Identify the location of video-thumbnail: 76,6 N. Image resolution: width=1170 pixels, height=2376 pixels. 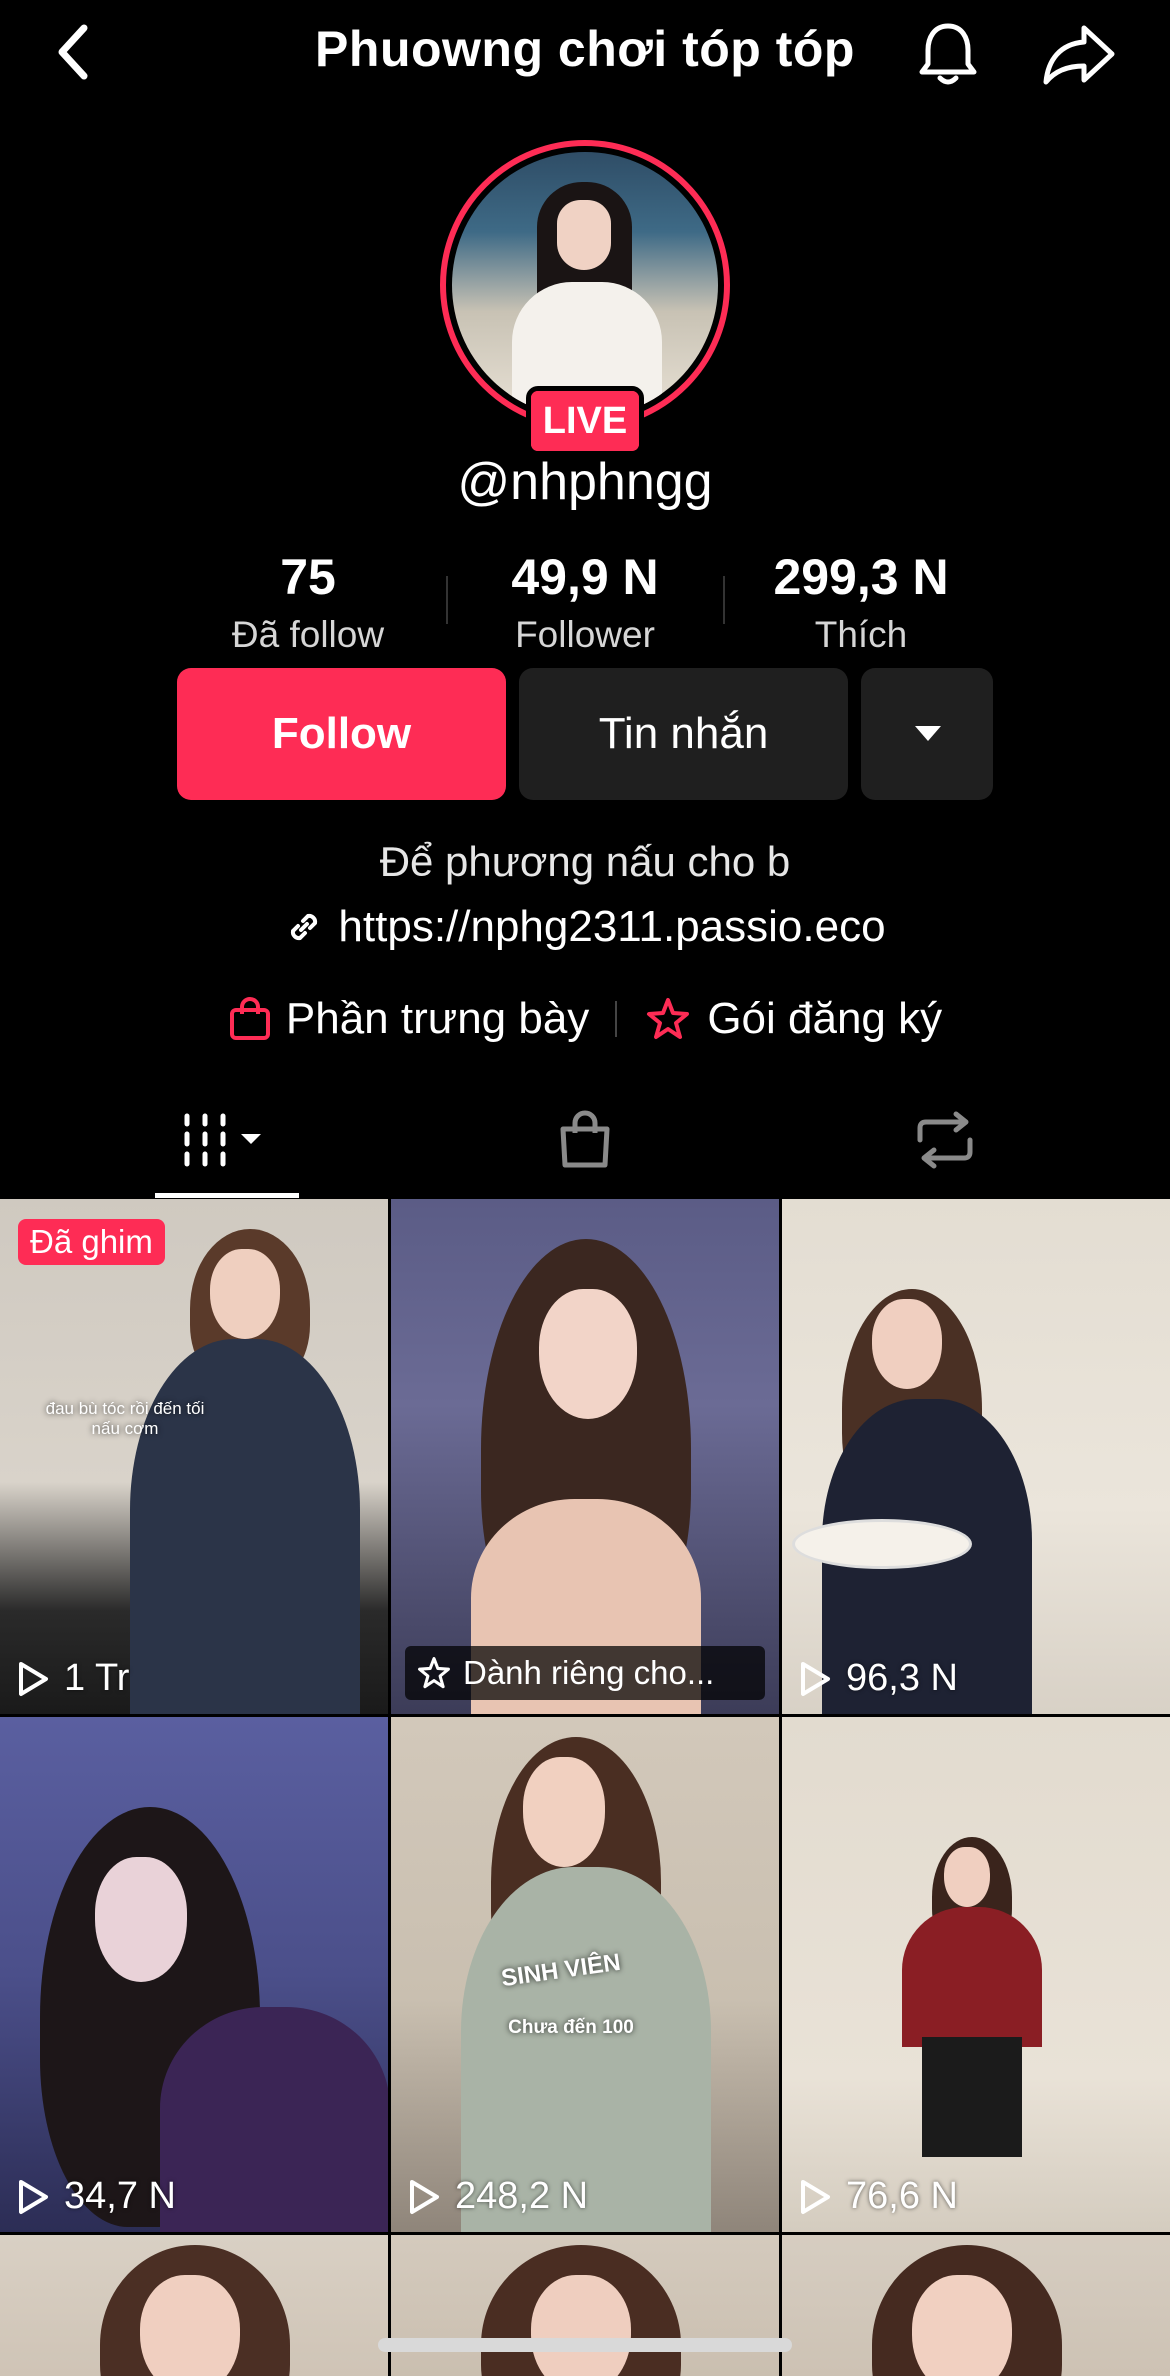
(976, 1974).